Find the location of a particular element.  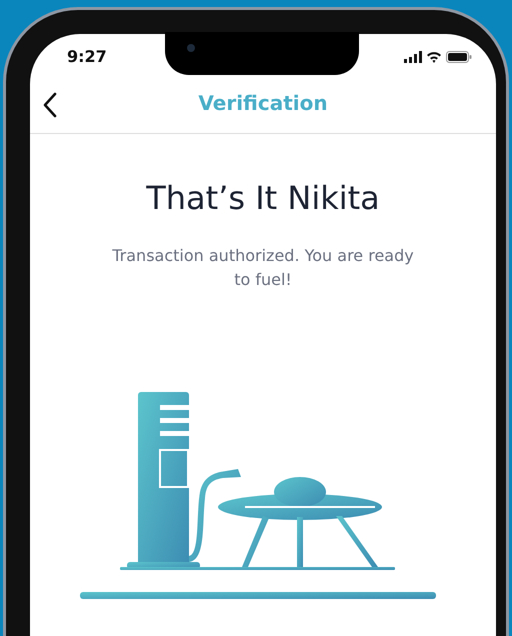

heading: That’s It Nikita is located at coordinates (263, 198).